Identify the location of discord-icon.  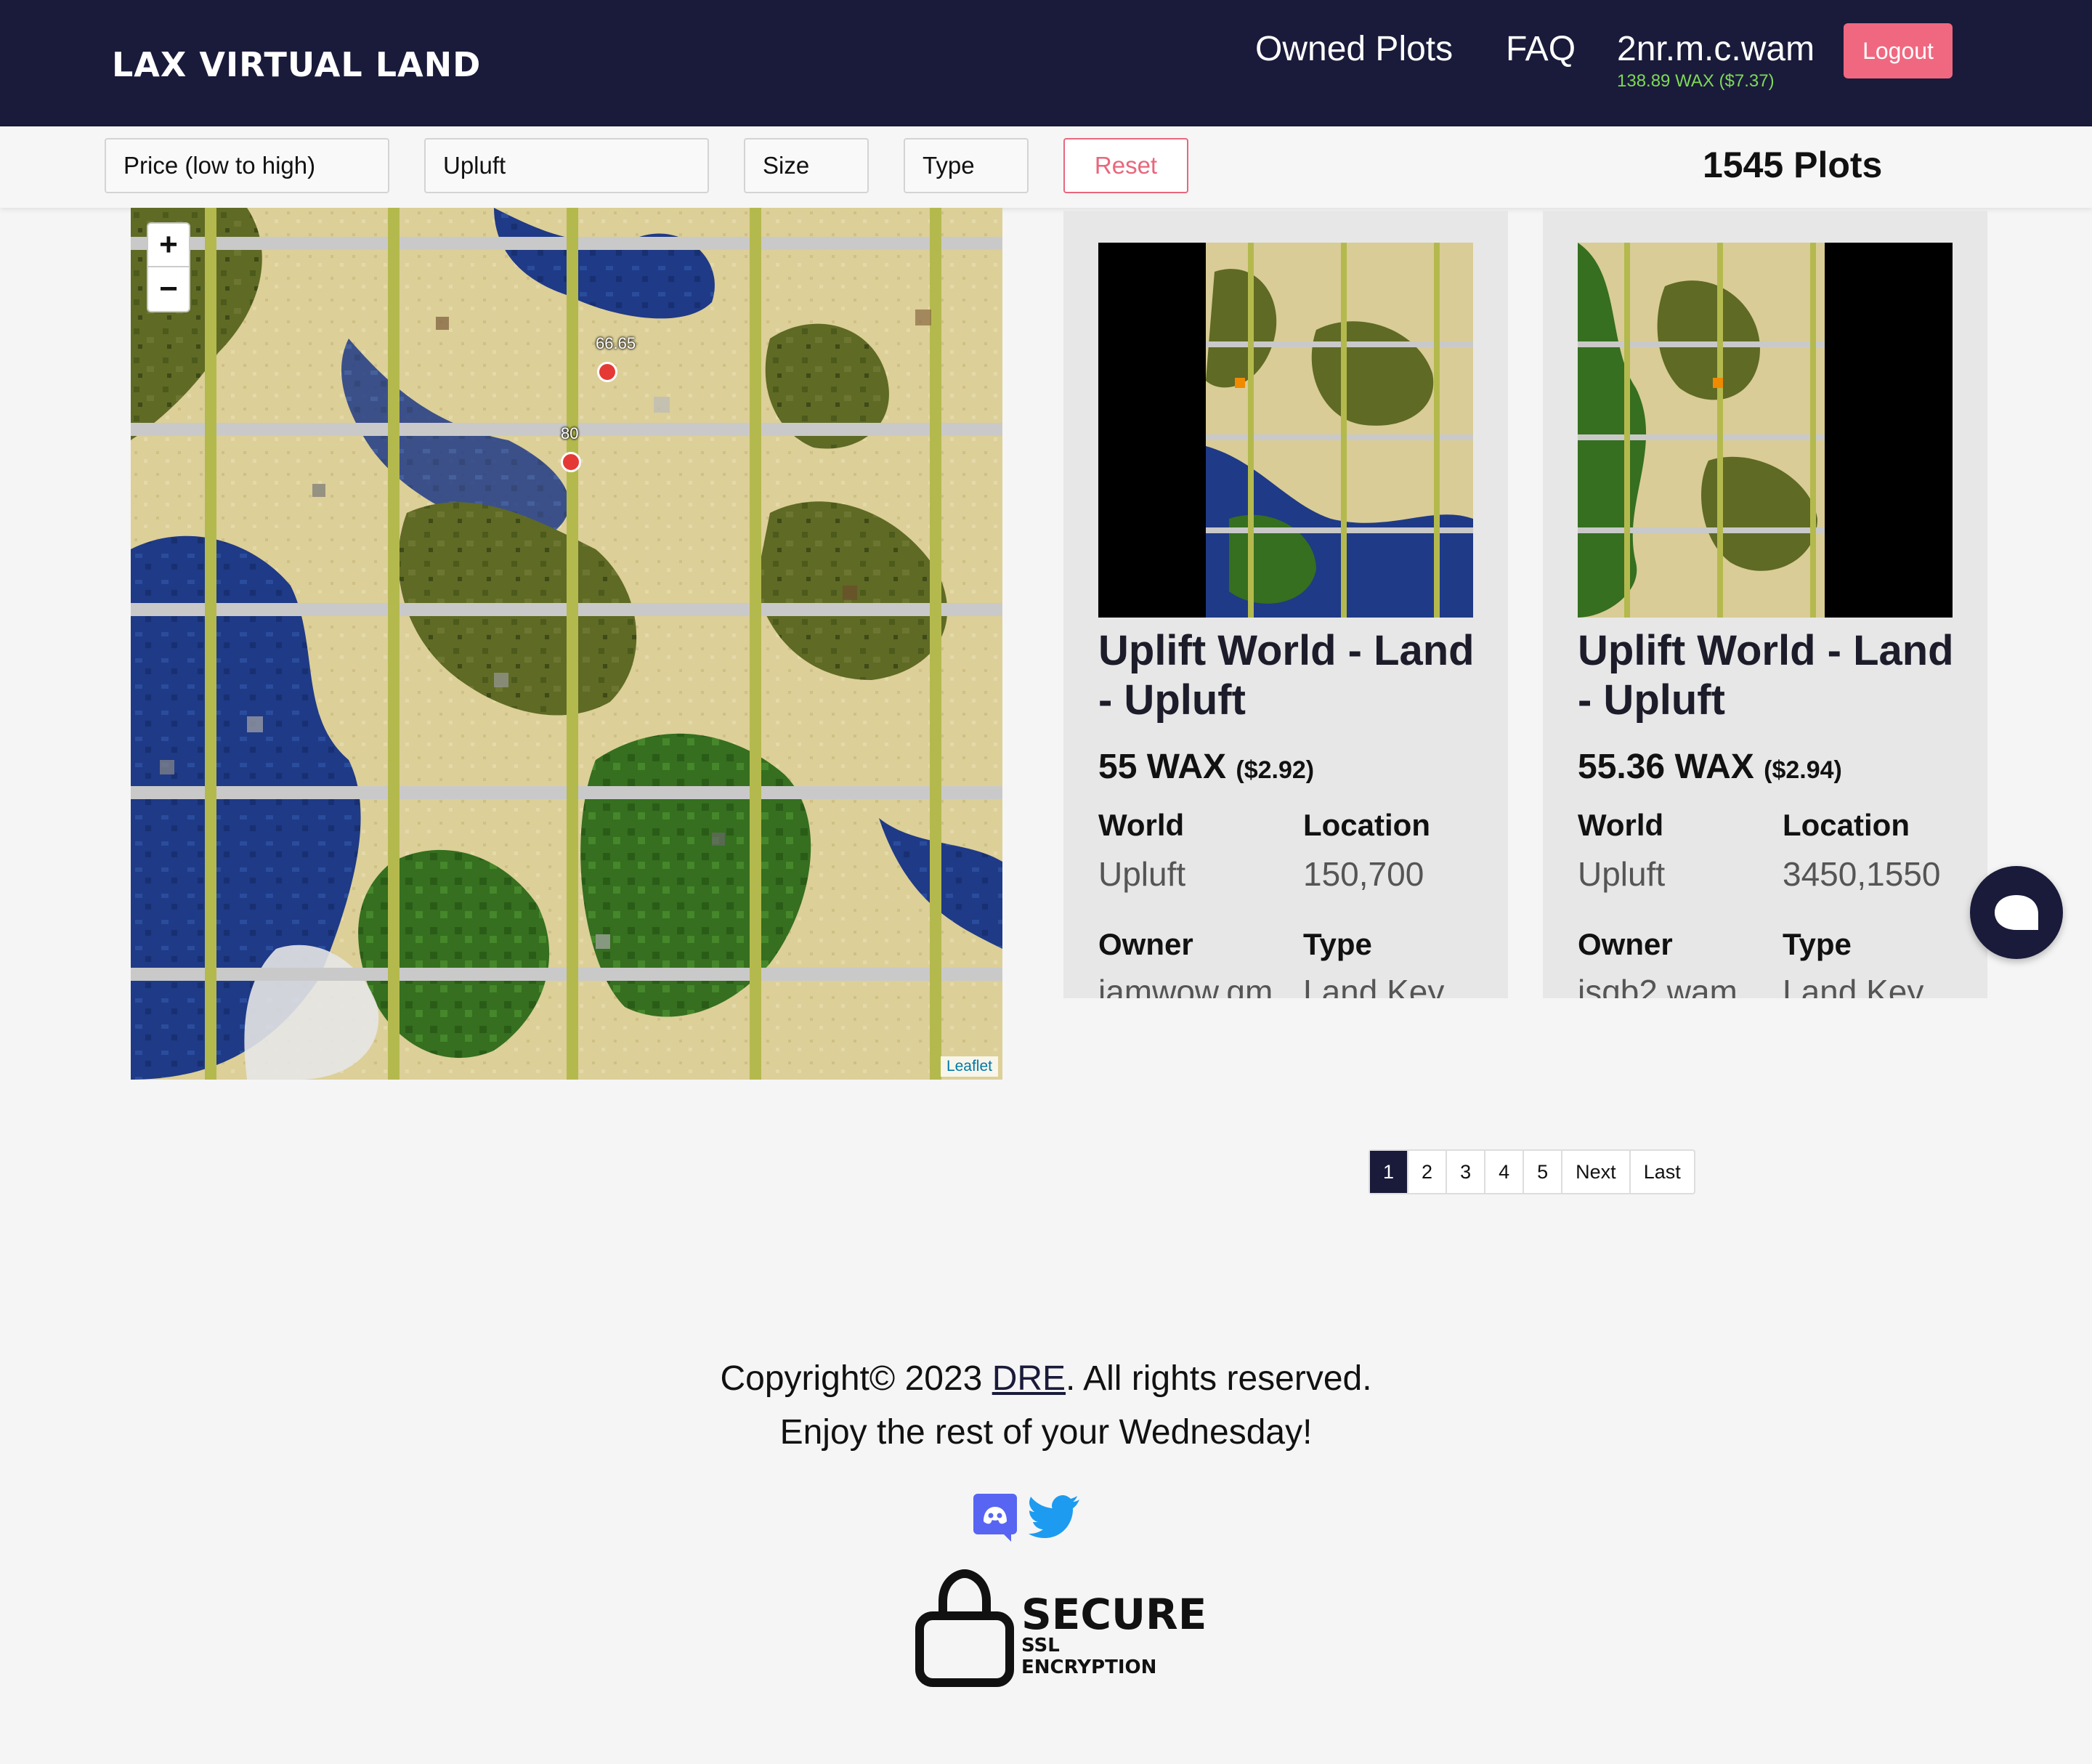
(995, 1518).